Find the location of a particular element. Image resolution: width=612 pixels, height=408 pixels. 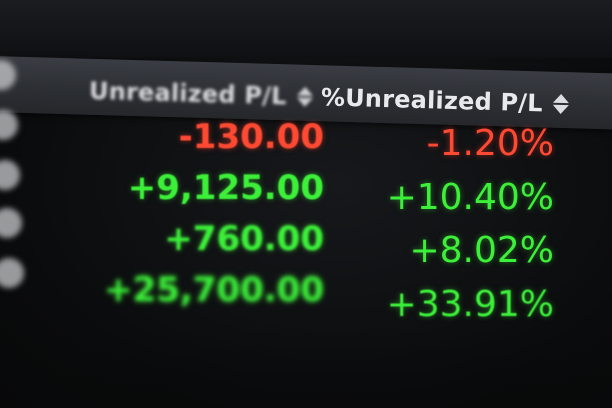

column-header-unrealized-pl: Unrealized P/L is located at coordinates (201, 94).